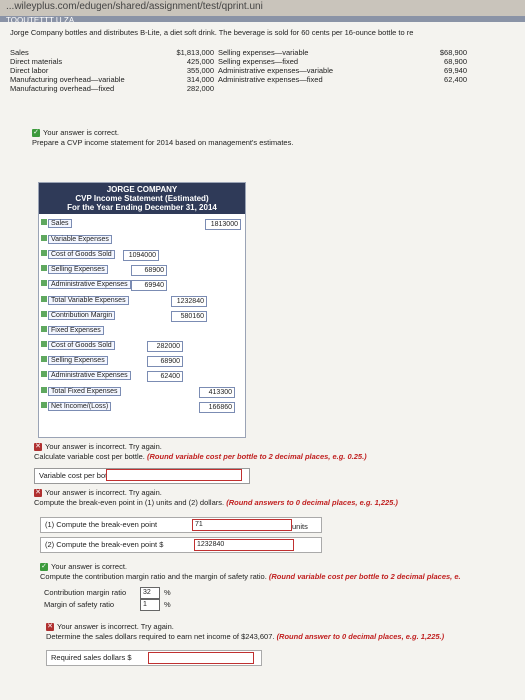  I want to click on variable-cost-label: Variable cost per bottle, so click(77, 475).